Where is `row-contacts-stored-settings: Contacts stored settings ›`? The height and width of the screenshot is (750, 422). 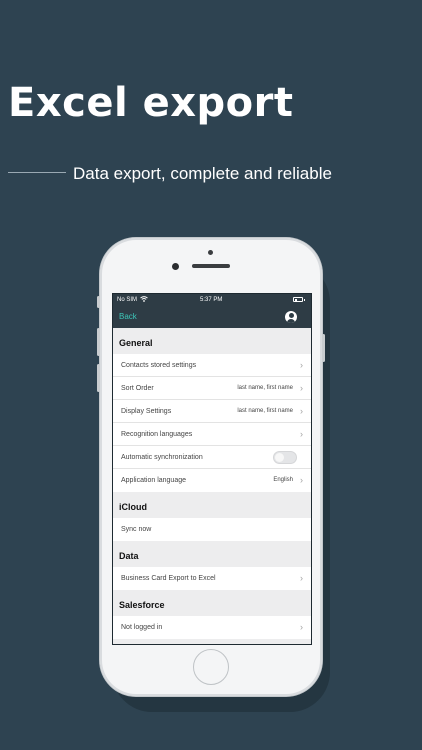
row-contacts-stored-settings: Contacts stored settings › is located at coordinates (212, 365).